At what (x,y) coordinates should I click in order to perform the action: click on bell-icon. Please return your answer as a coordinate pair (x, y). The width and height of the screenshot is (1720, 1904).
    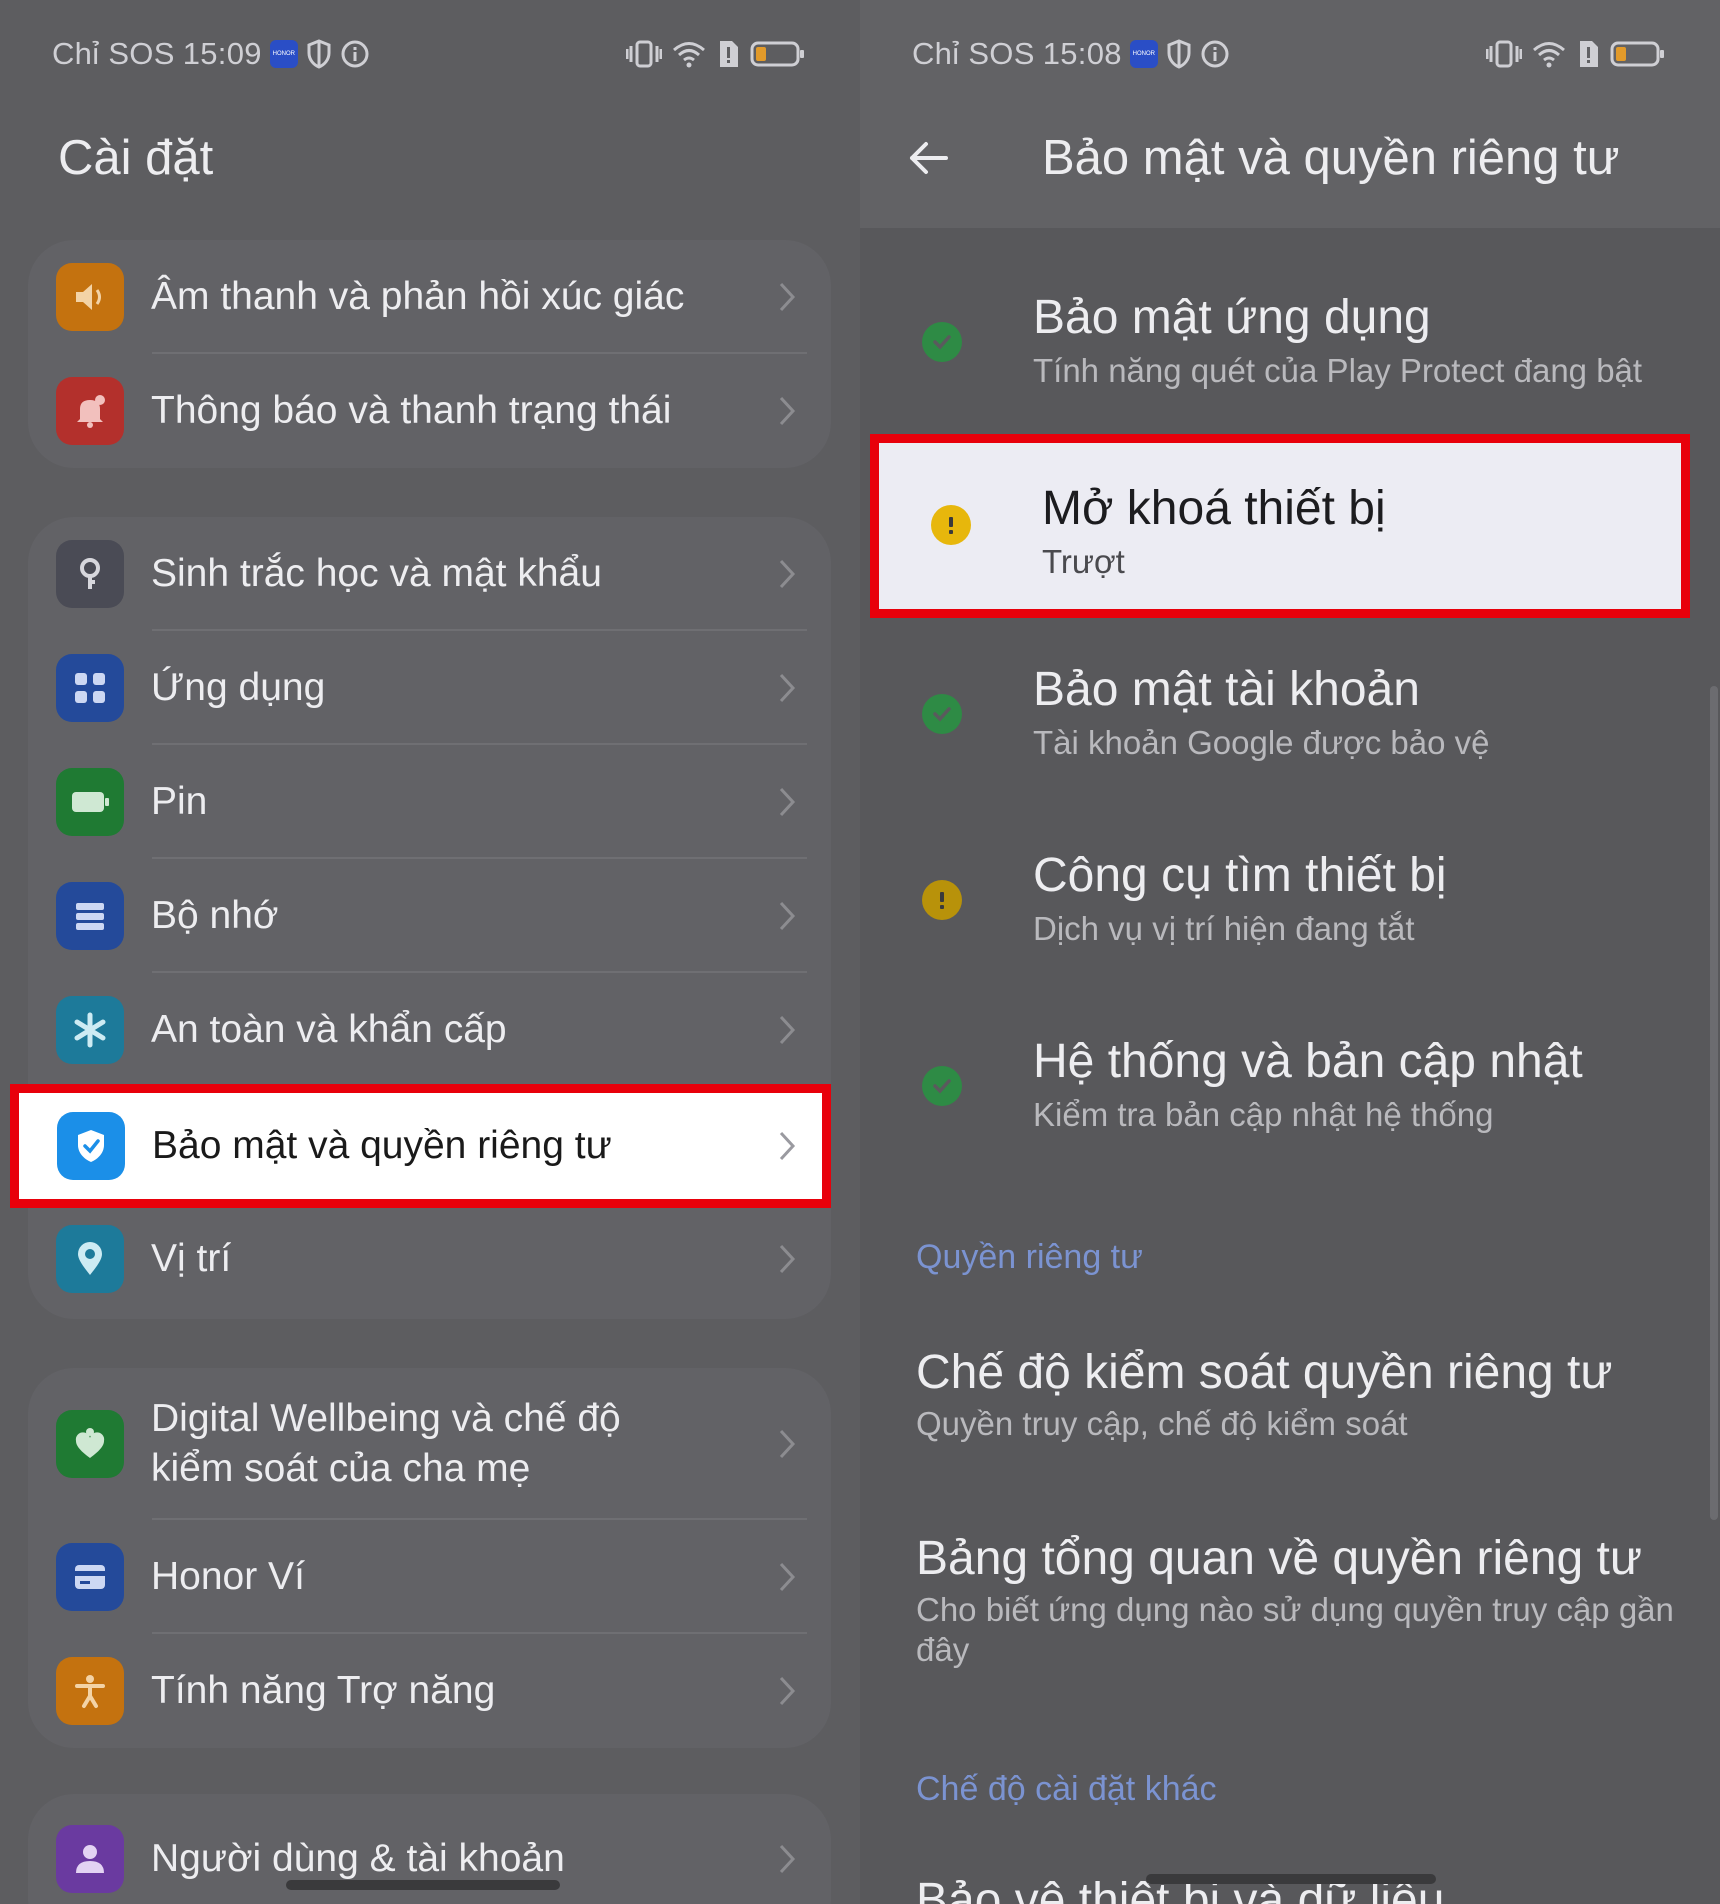
    Looking at the image, I should click on (90, 411).